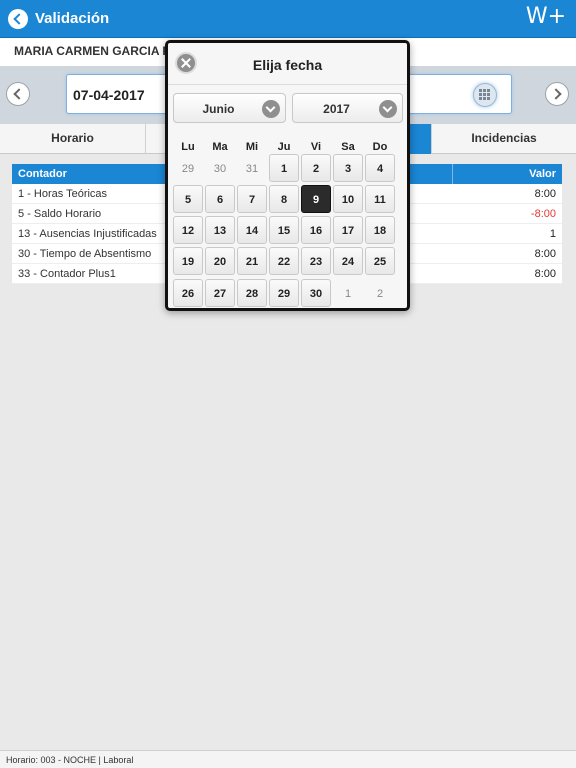  What do you see at coordinates (252, 293) in the screenshot?
I see `calendar-day: 28` at bounding box center [252, 293].